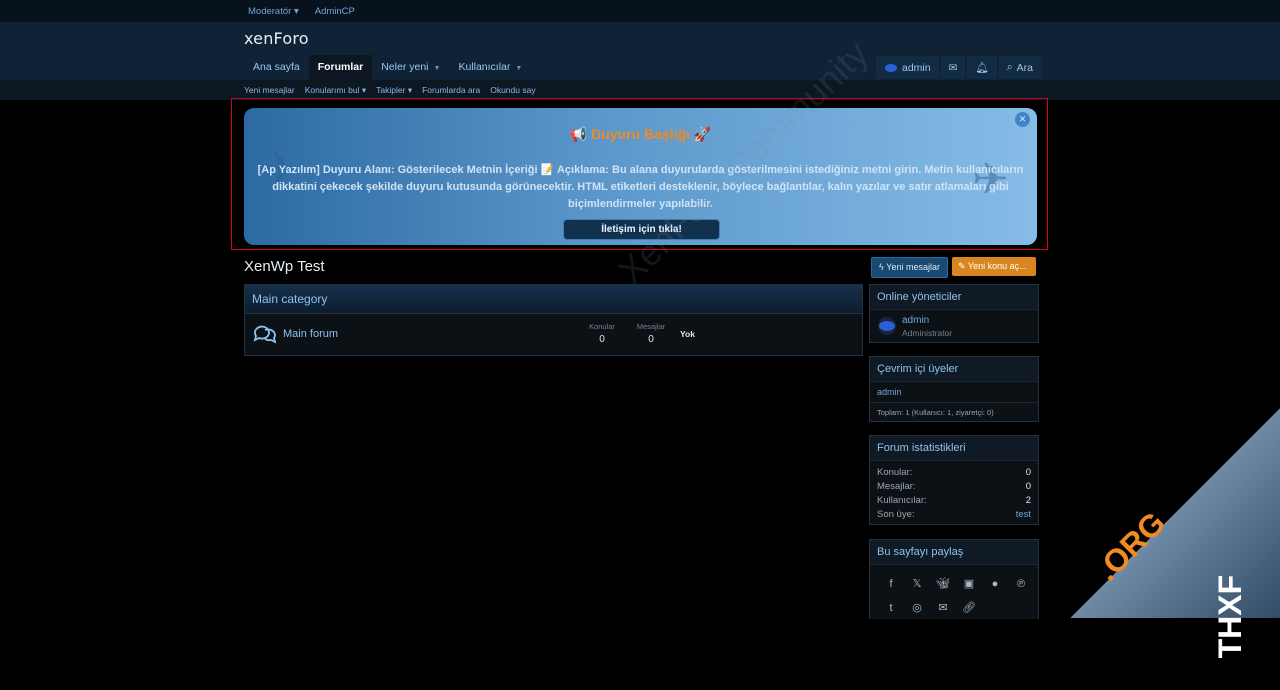  I want to click on admincp-link: AdminCP, so click(335, 11).